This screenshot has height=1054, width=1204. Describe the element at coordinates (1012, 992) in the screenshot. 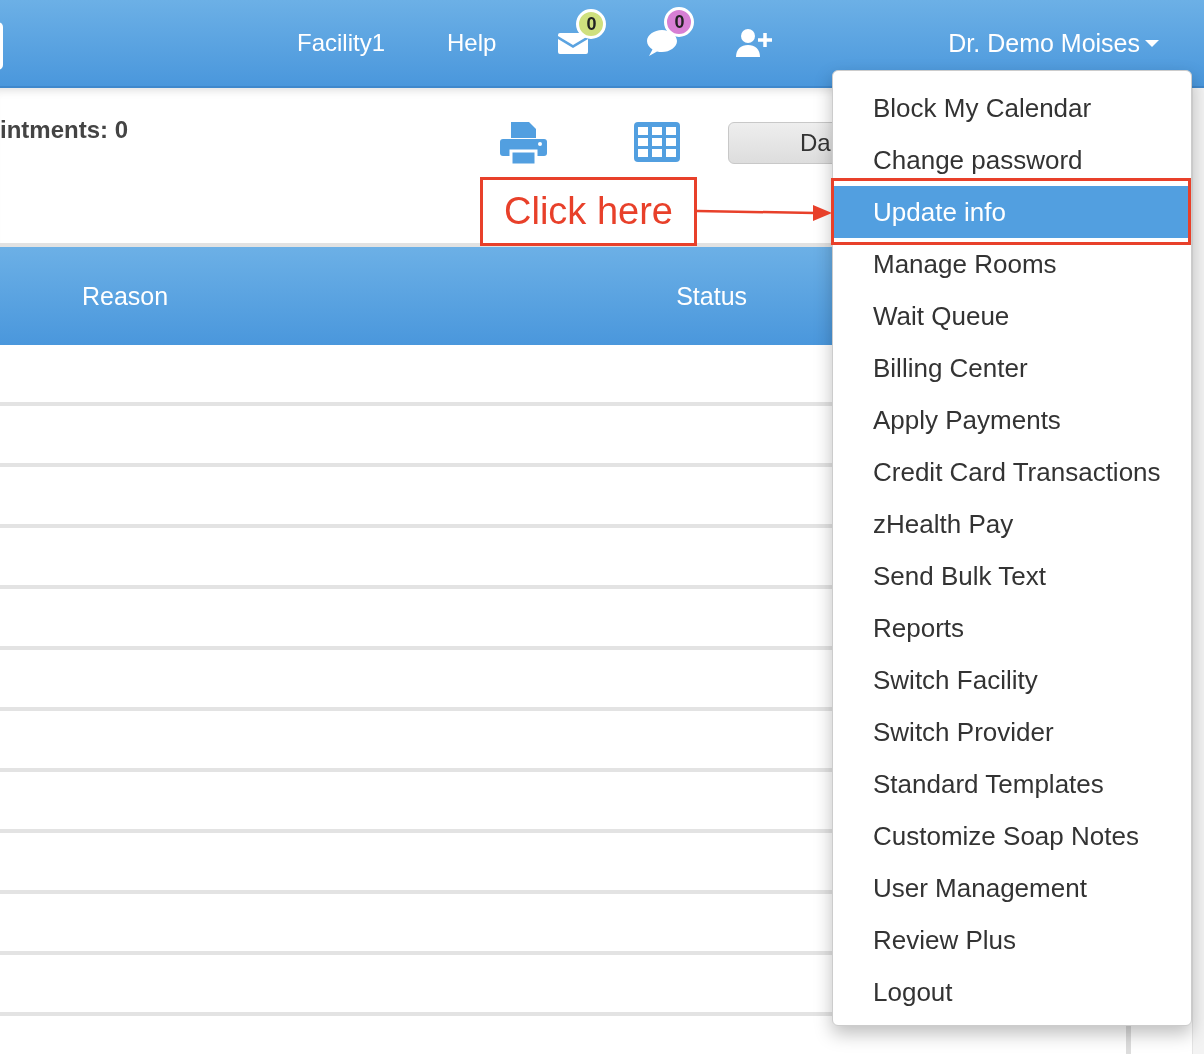

I see `menu-item: Logout` at that location.